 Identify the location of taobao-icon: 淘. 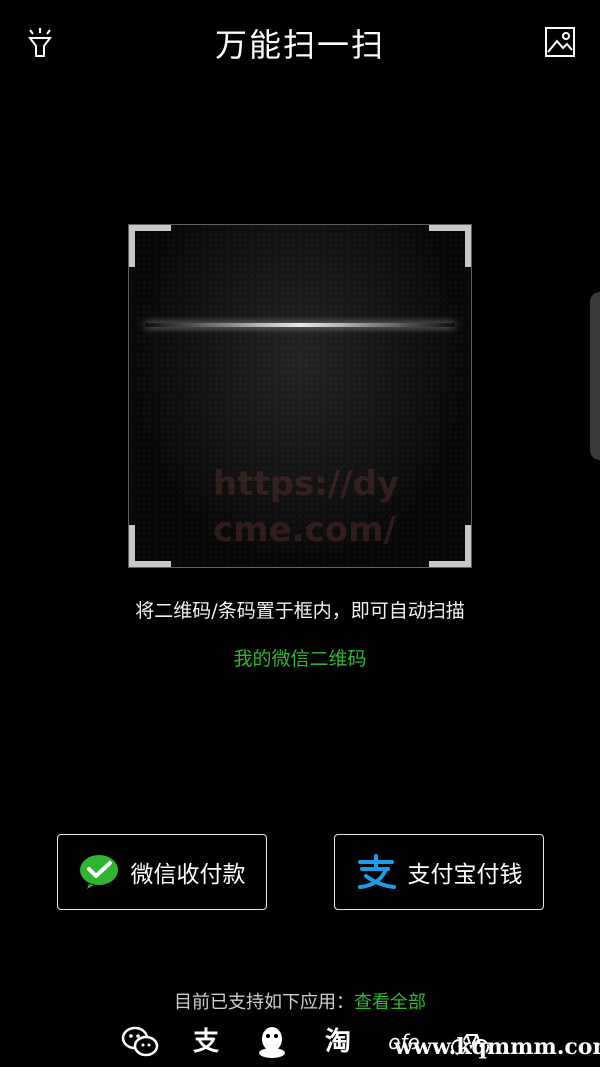
(338, 1042).